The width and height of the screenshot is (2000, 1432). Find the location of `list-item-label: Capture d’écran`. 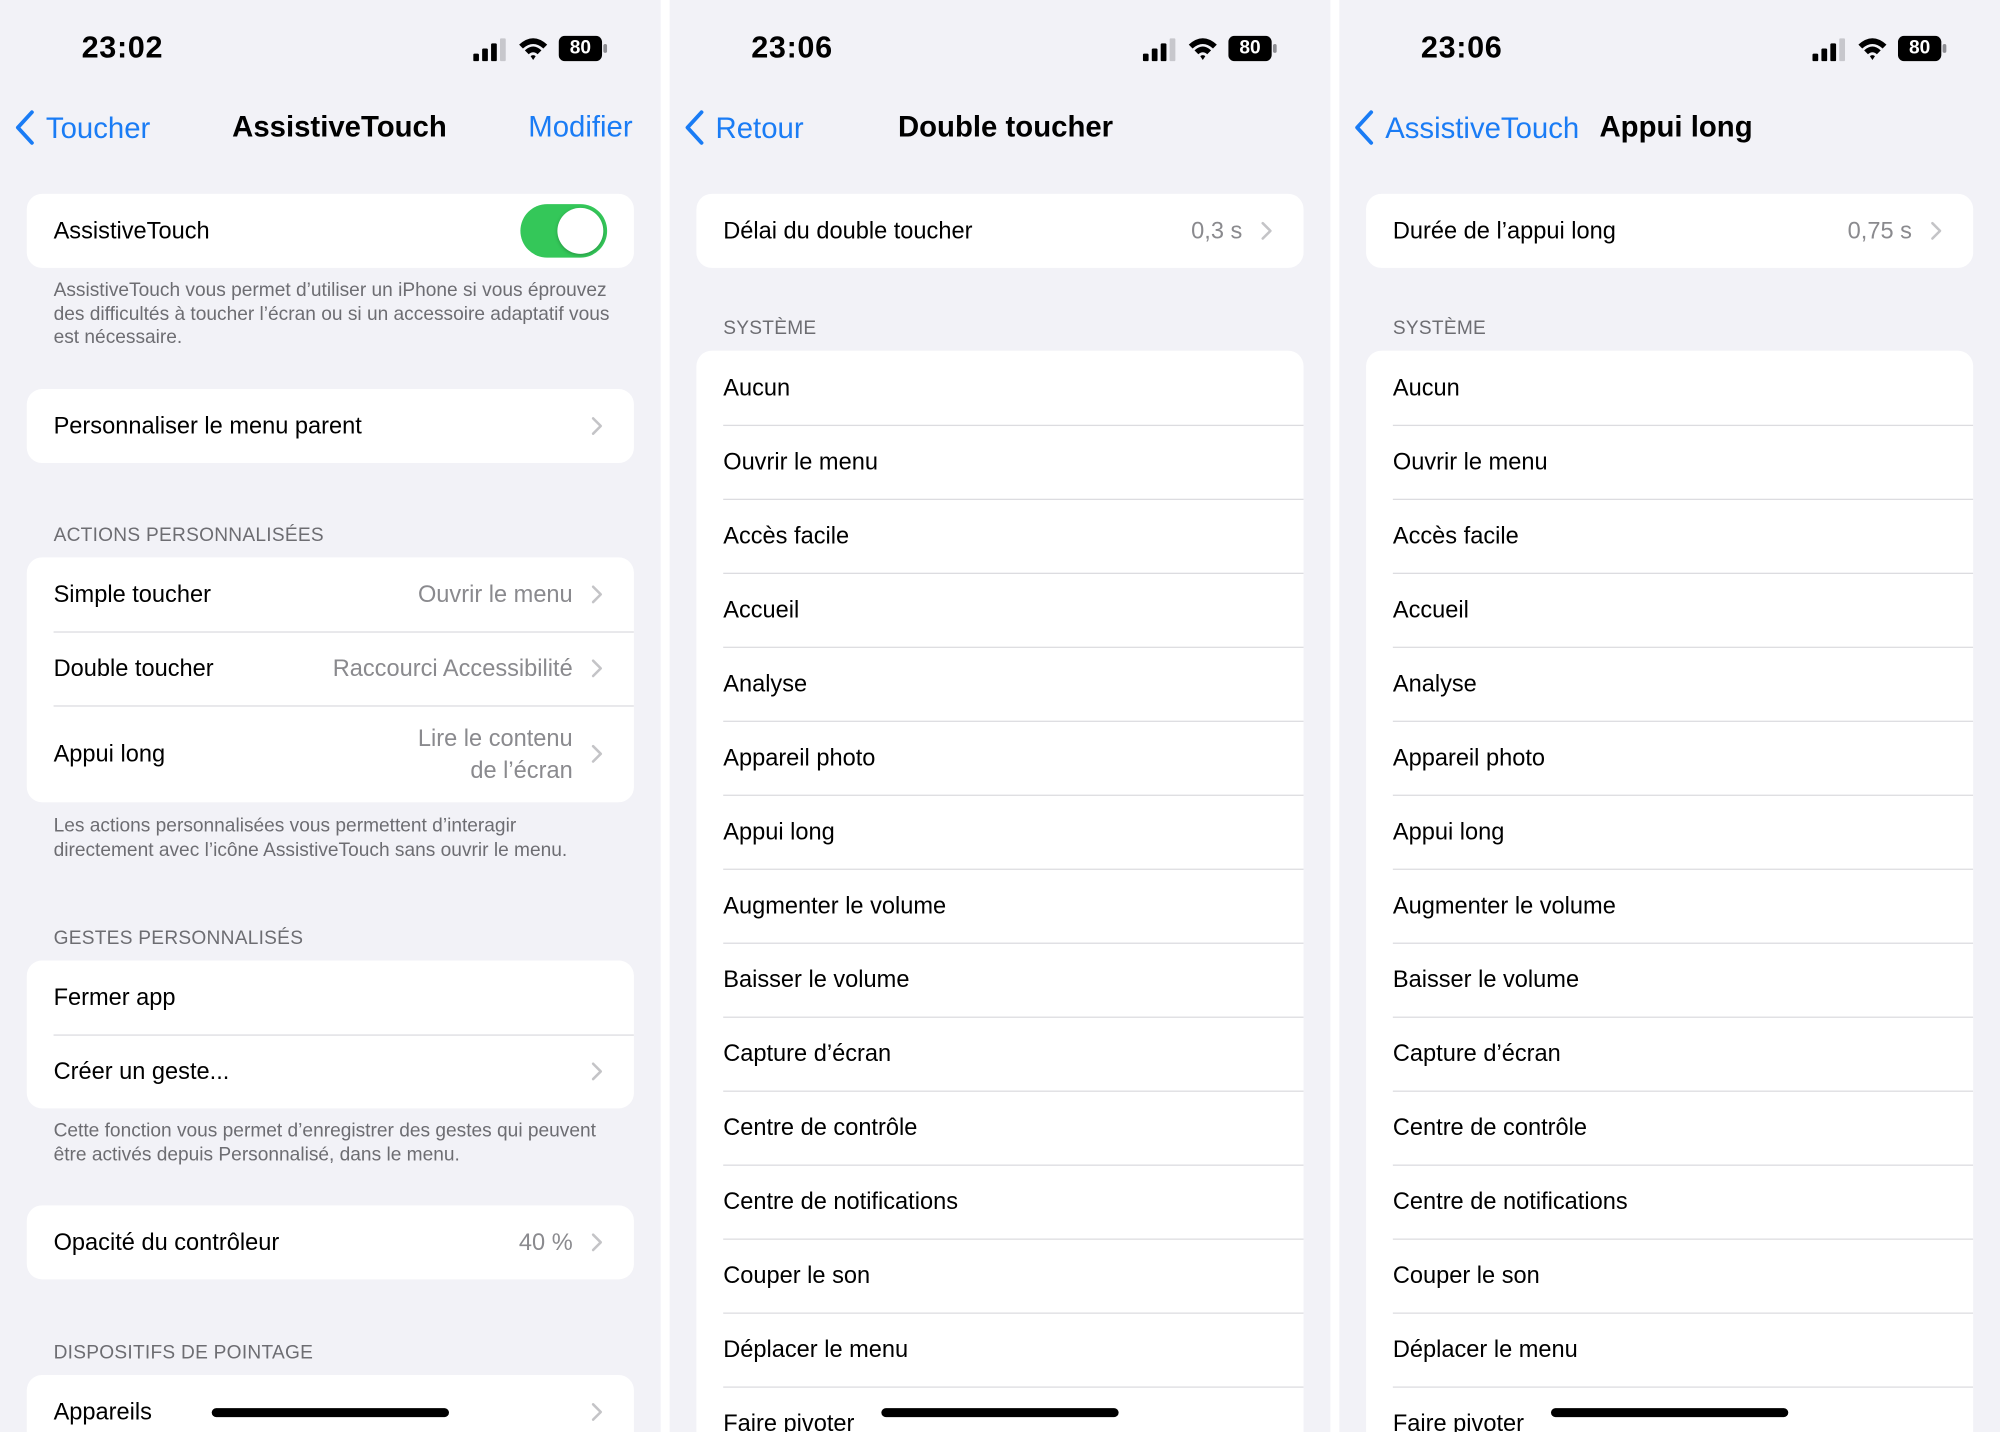

list-item-label: Capture d’écran is located at coordinates (1476, 1053).